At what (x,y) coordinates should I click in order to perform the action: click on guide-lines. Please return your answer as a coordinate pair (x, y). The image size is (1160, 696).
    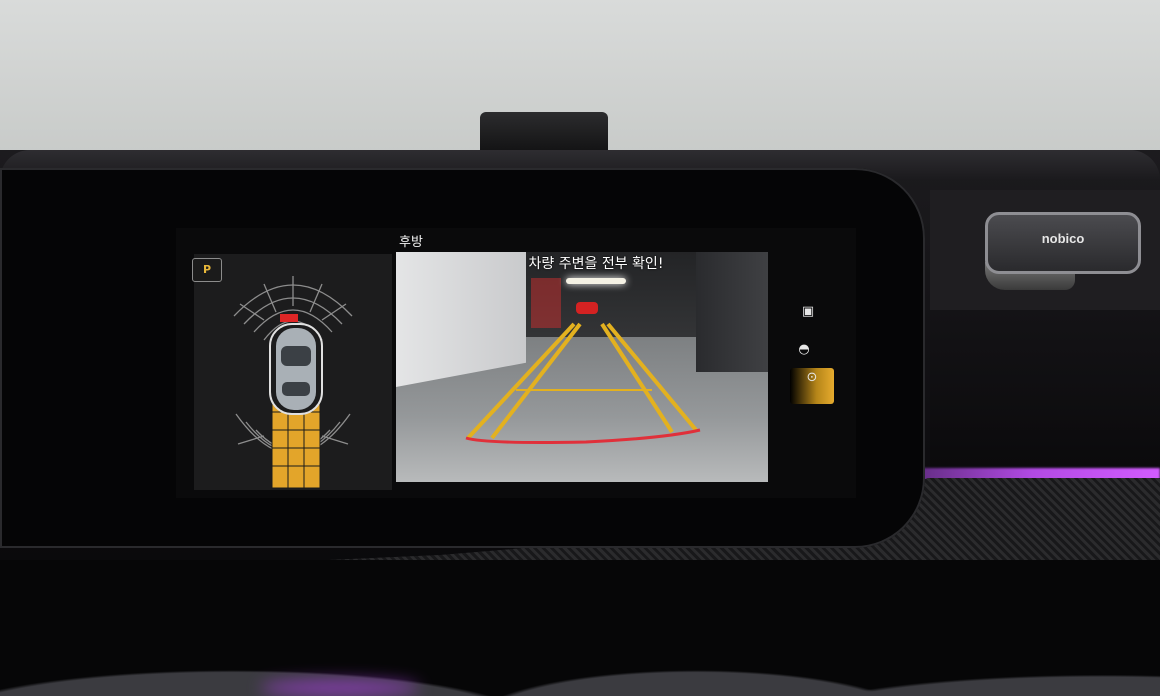
    Looking at the image, I should click on (583, 383).